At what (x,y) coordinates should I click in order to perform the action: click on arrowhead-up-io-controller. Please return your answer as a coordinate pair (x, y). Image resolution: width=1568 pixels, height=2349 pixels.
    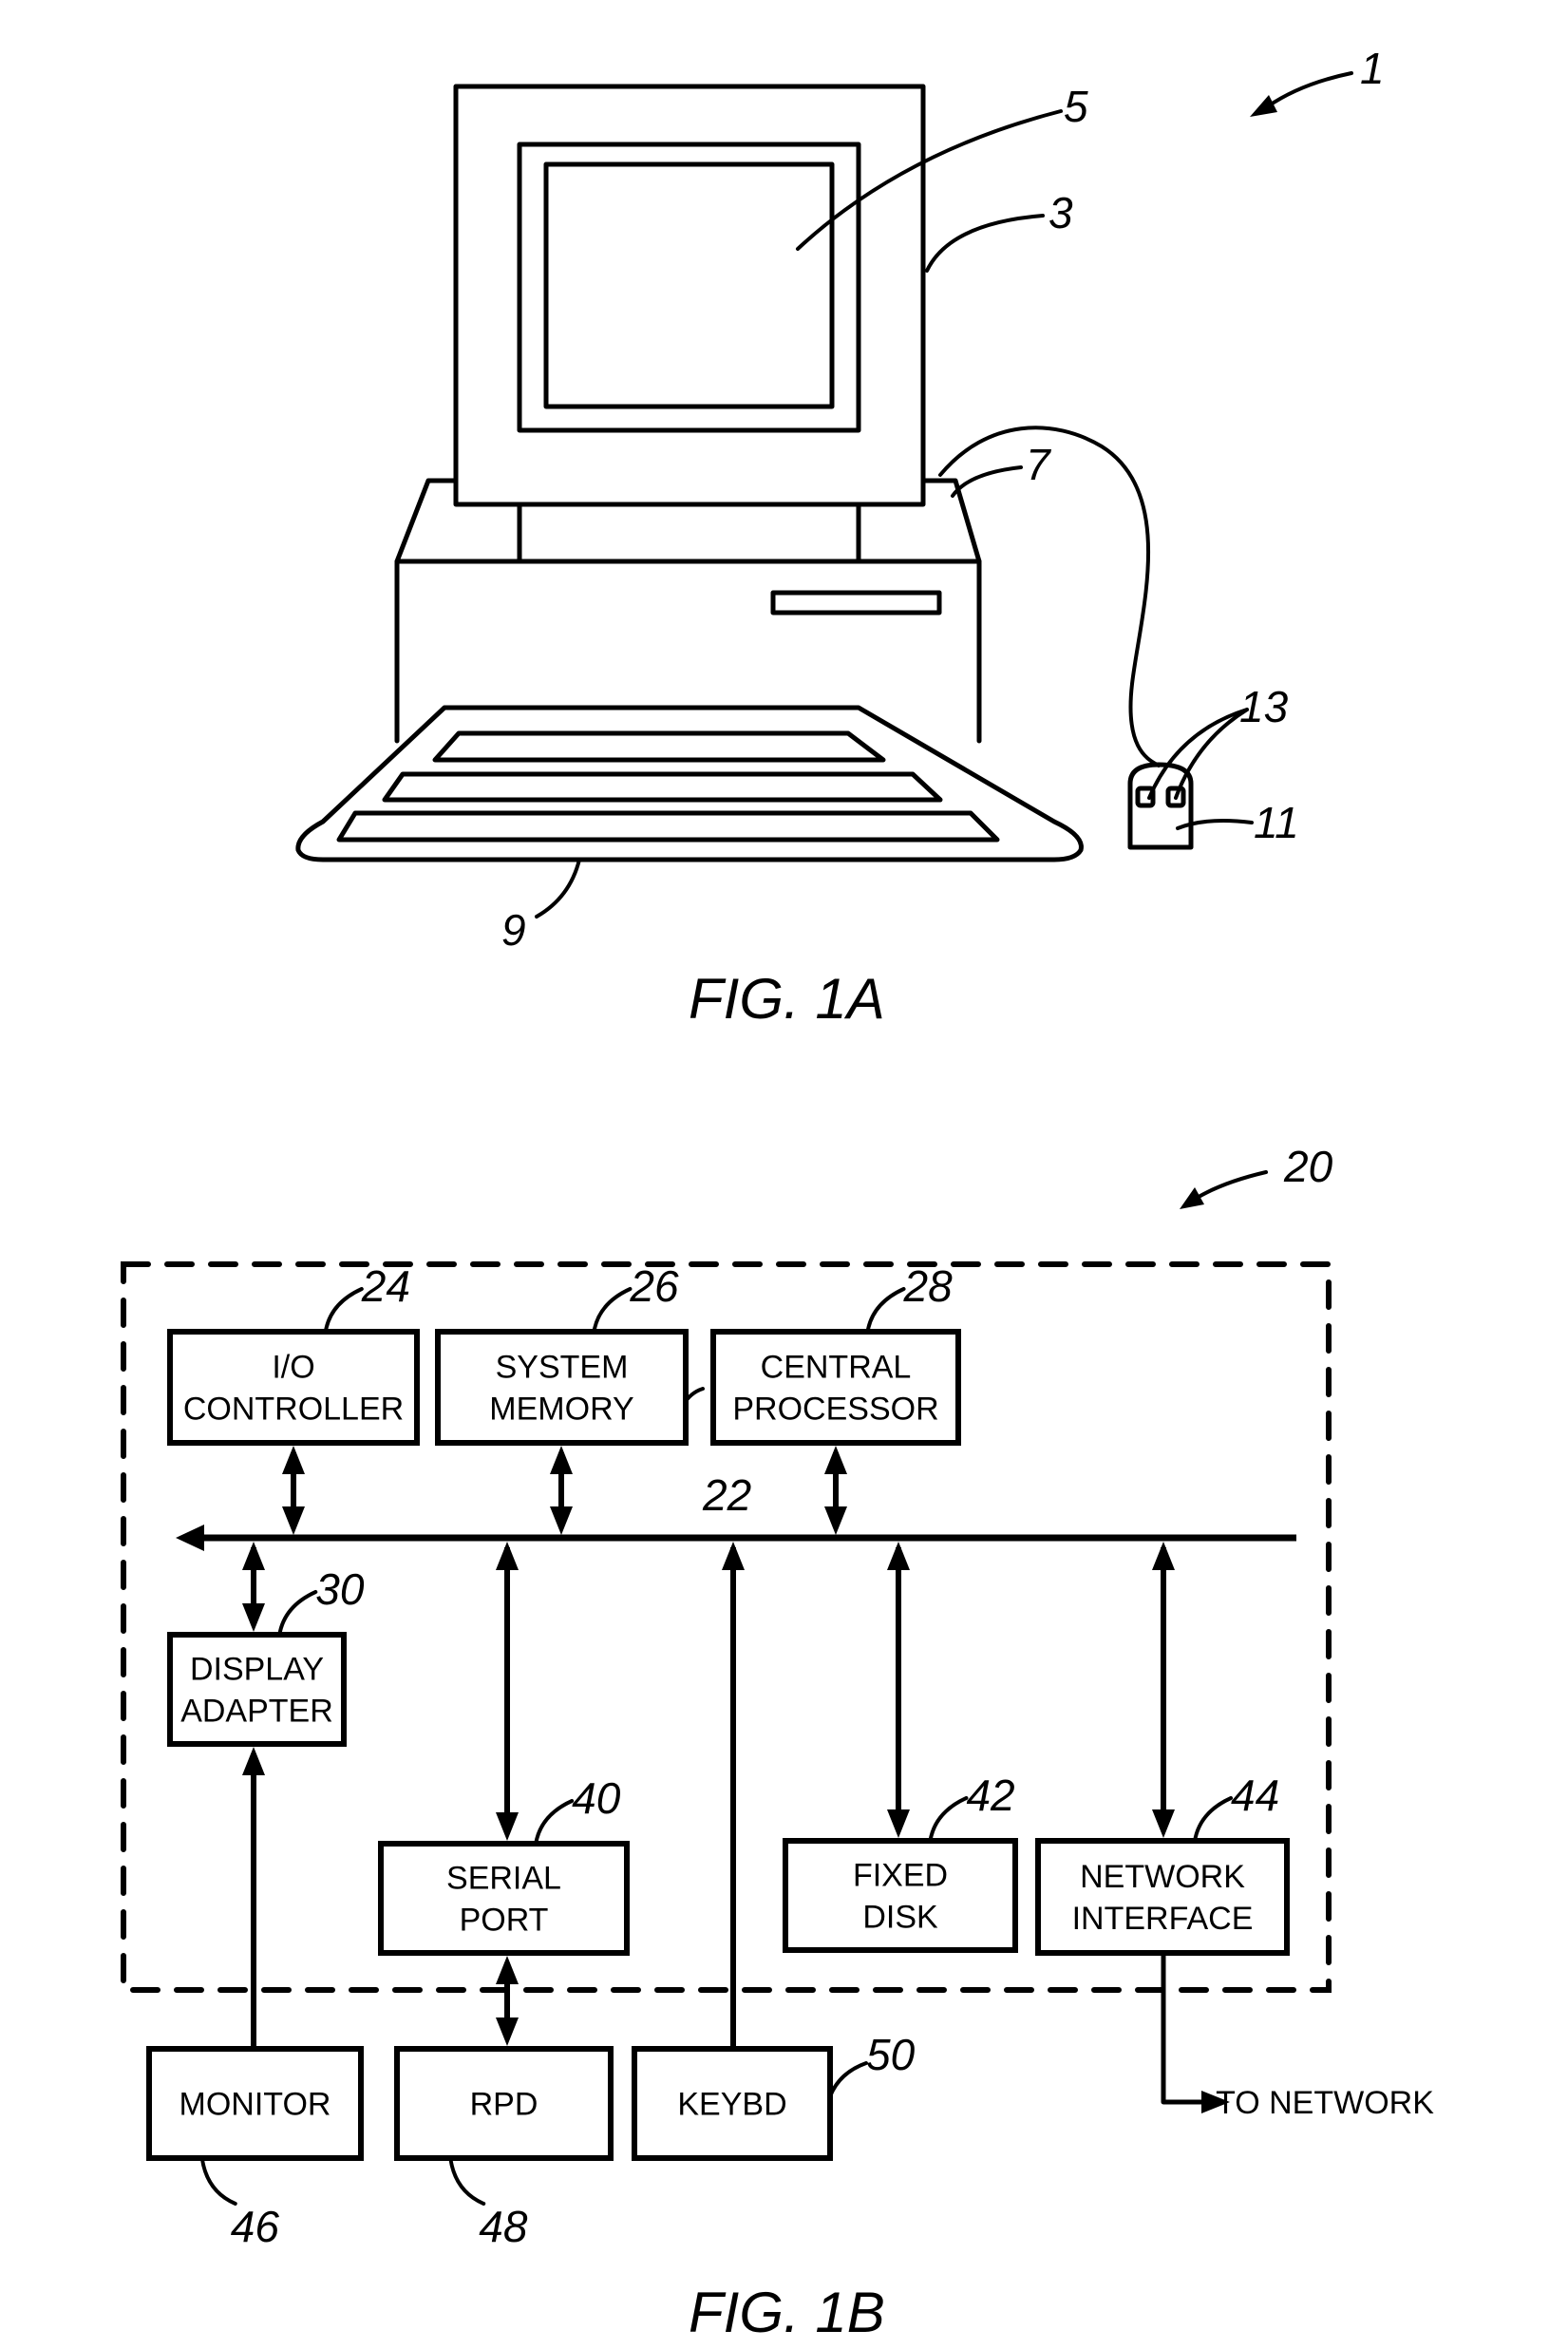
    Looking at the image, I should click on (293, 1460).